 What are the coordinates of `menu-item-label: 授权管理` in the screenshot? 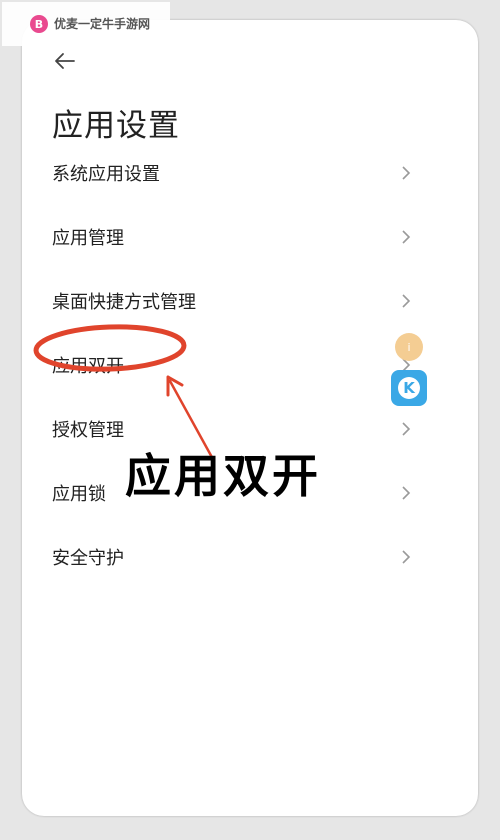 It's located at (88, 430).